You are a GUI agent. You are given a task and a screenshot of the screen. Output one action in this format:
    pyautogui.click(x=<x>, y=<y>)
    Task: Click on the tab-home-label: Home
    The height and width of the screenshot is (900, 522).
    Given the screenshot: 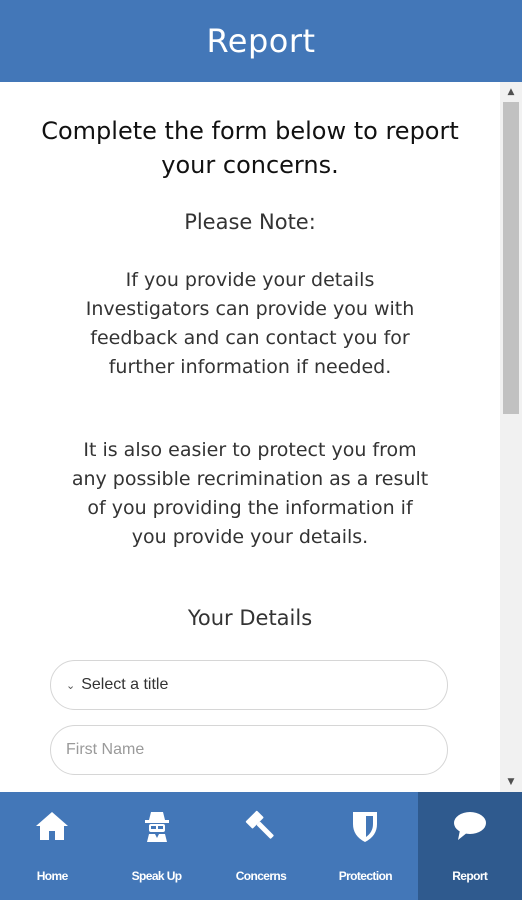 What is the action you would take?
    pyautogui.click(x=52, y=876)
    